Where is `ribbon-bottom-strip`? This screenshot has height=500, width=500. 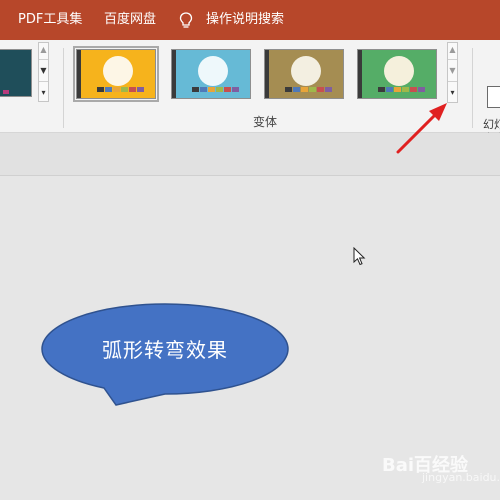 ribbon-bottom-strip is located at coordinates (250, 154).